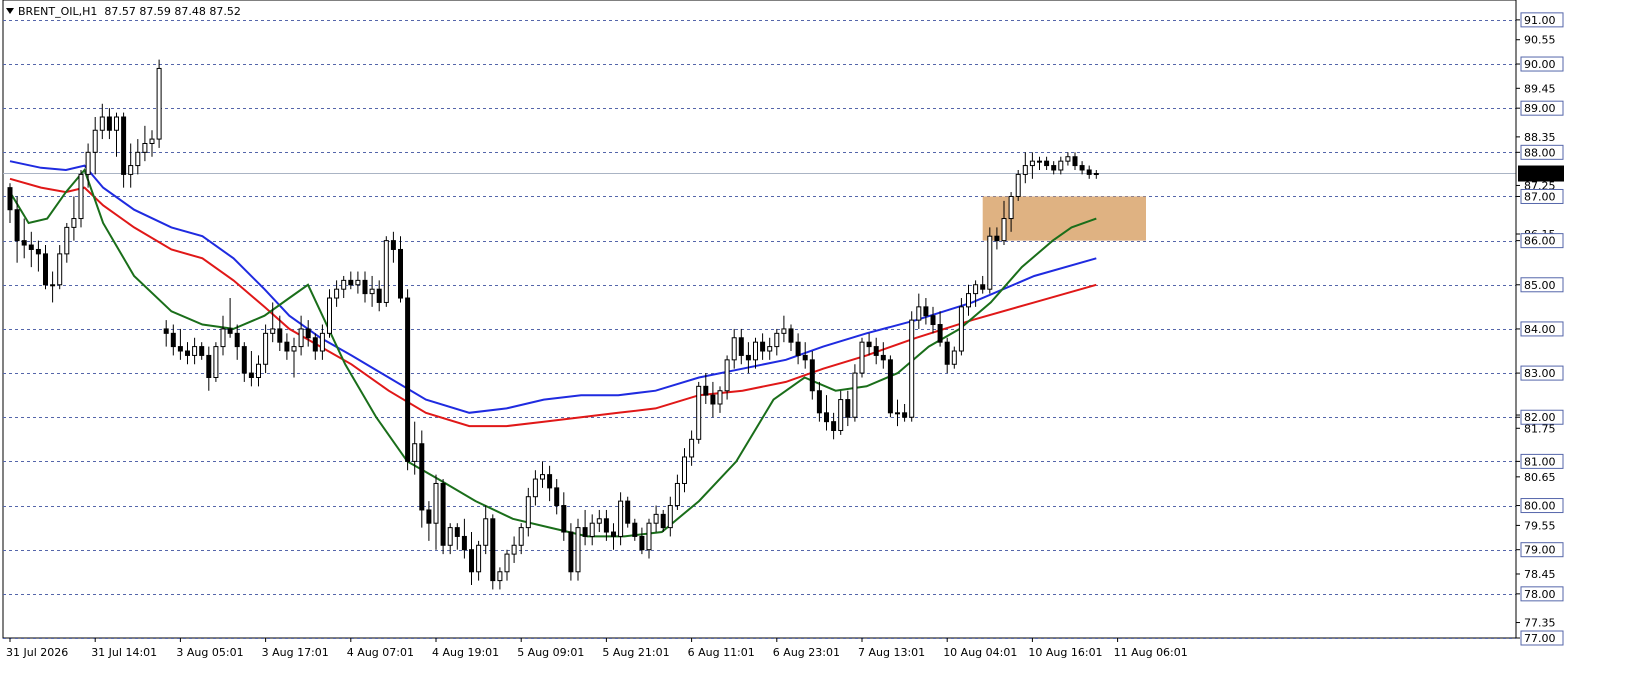 This screenshot has width=1626, height=690. I want to click on price-tick-label: 86.00, so click(1540, 241).